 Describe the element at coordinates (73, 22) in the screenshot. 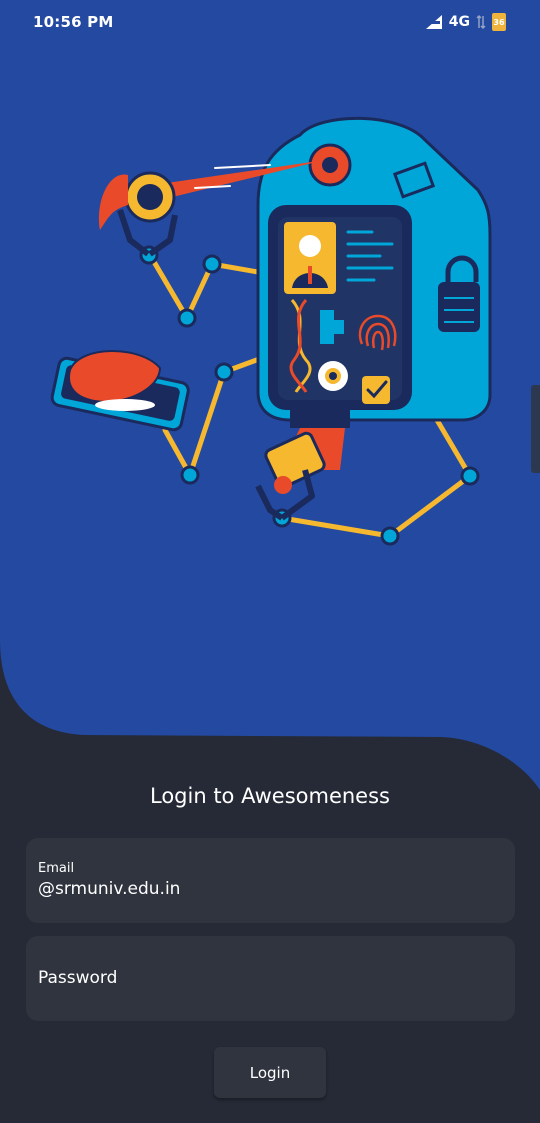

I see `status-time: 10:56 PM` at that location.